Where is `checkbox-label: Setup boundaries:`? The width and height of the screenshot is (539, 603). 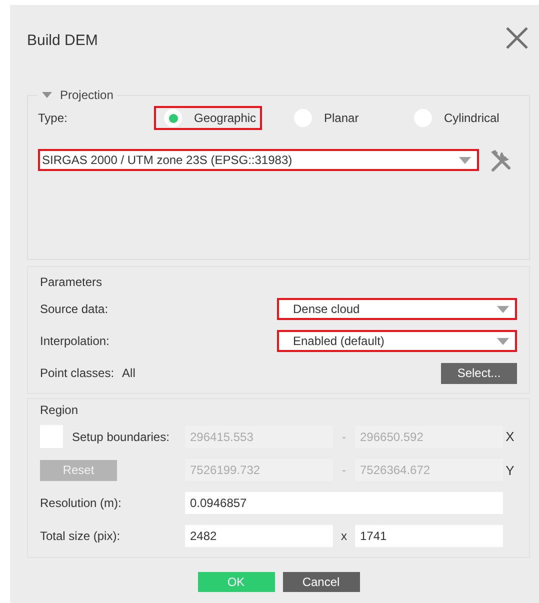 checkbox-label: Setup boundaries: is located at coordinates (121, 437).